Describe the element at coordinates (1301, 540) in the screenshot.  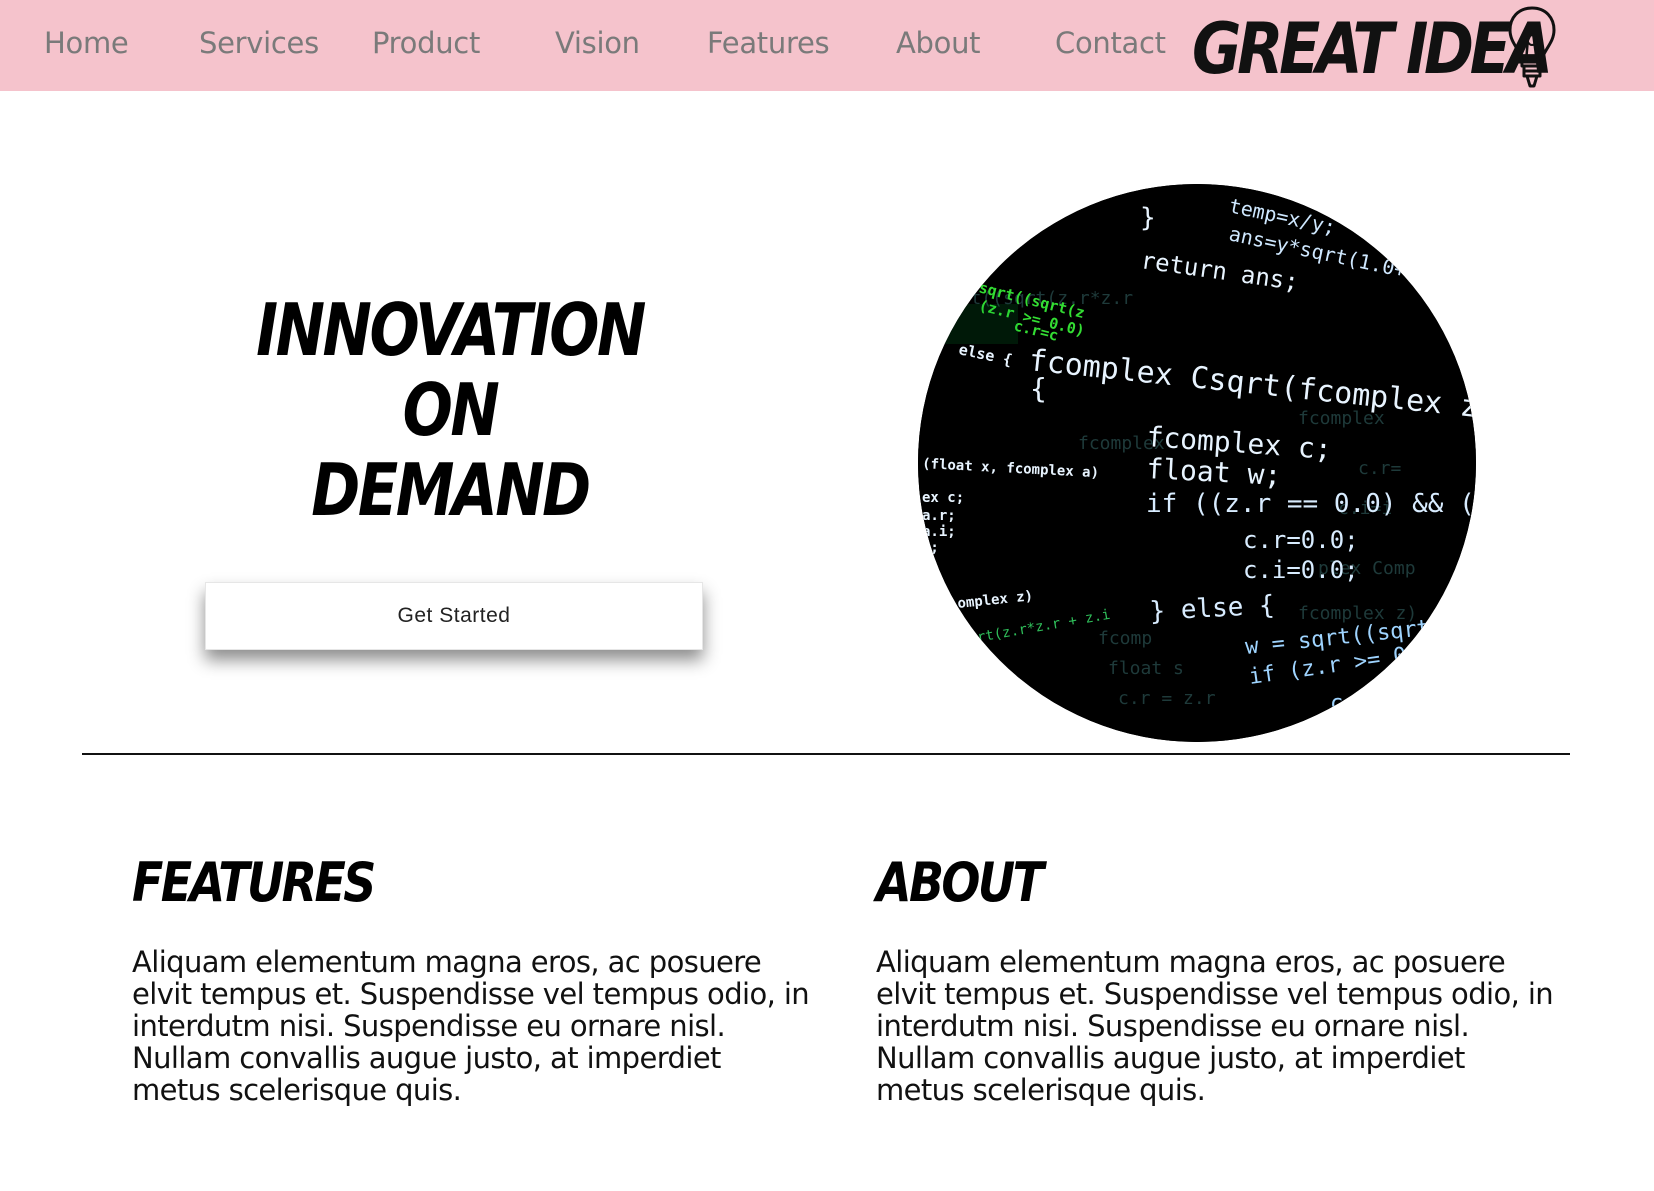
I see `code-line: c.r=0.0;` at that location.